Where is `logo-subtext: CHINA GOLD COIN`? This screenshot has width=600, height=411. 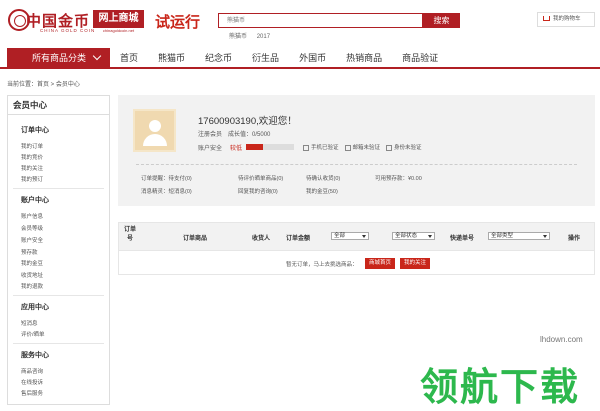 logo-subtext: CHINA GOLD COIN is located at coordinates (68, 30).